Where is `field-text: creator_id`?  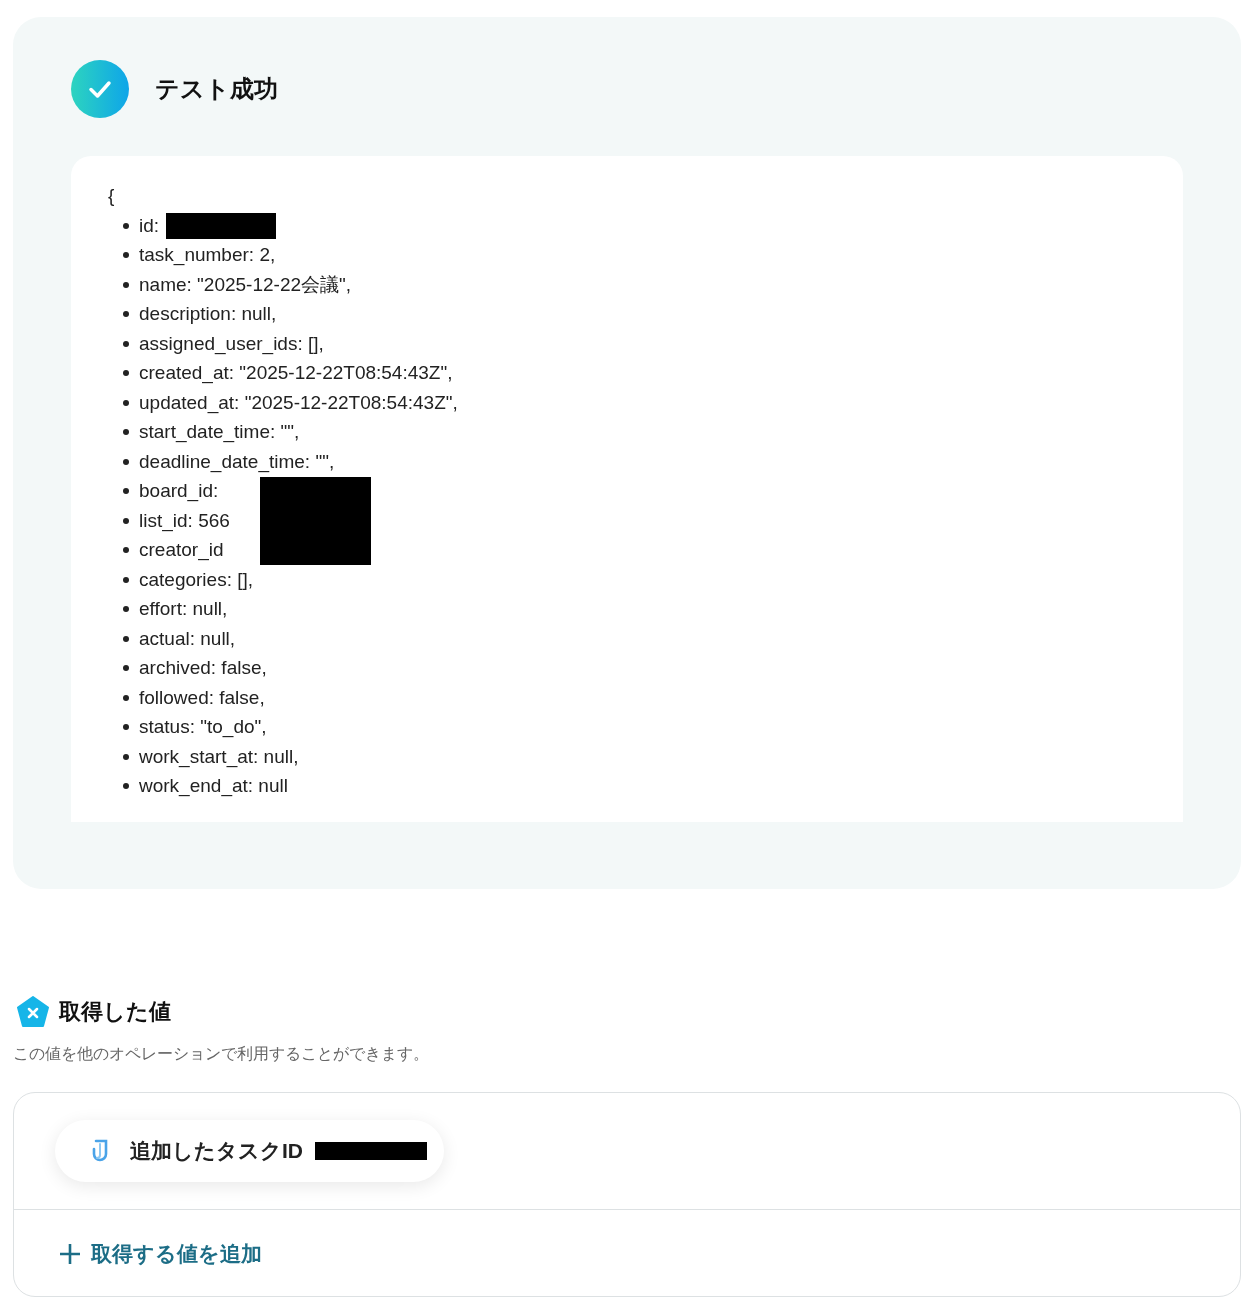 field-text: creator_id is located at coordinates (181, 550).